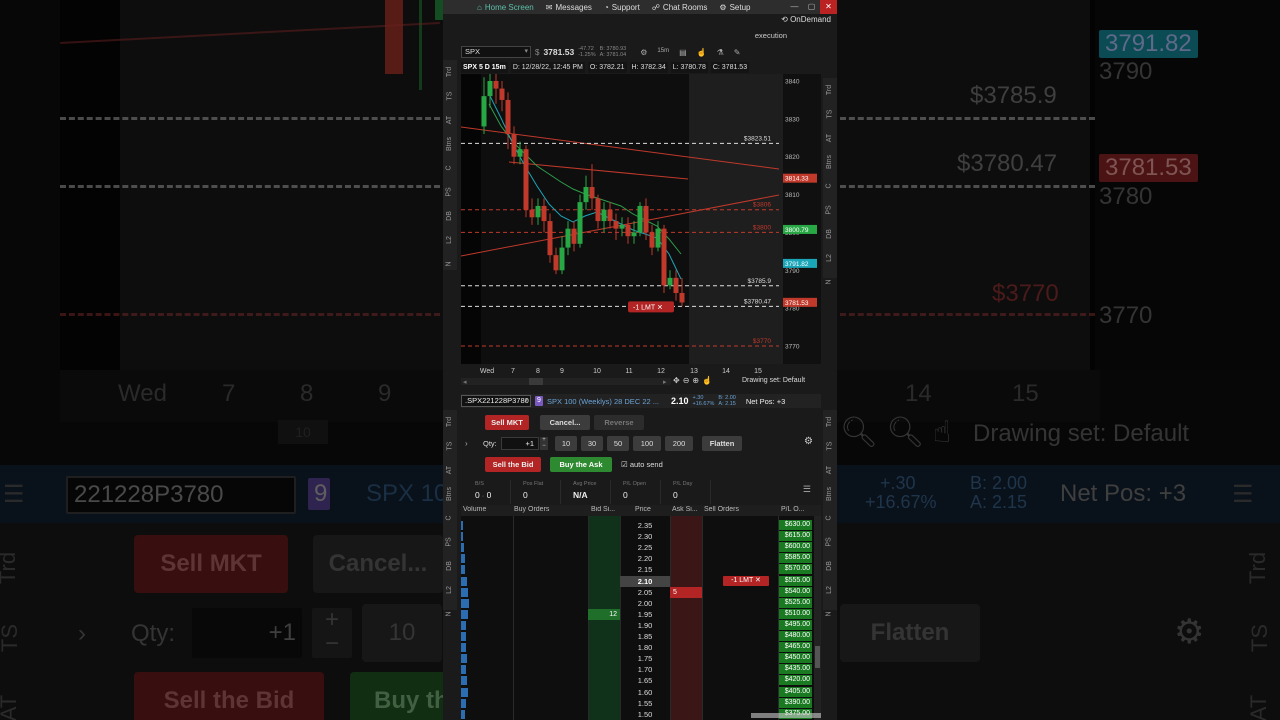  Describe the element at coordinates (641, 703) in the screenshot. I see `ladder-row: 1.55 $390.00` at that location.